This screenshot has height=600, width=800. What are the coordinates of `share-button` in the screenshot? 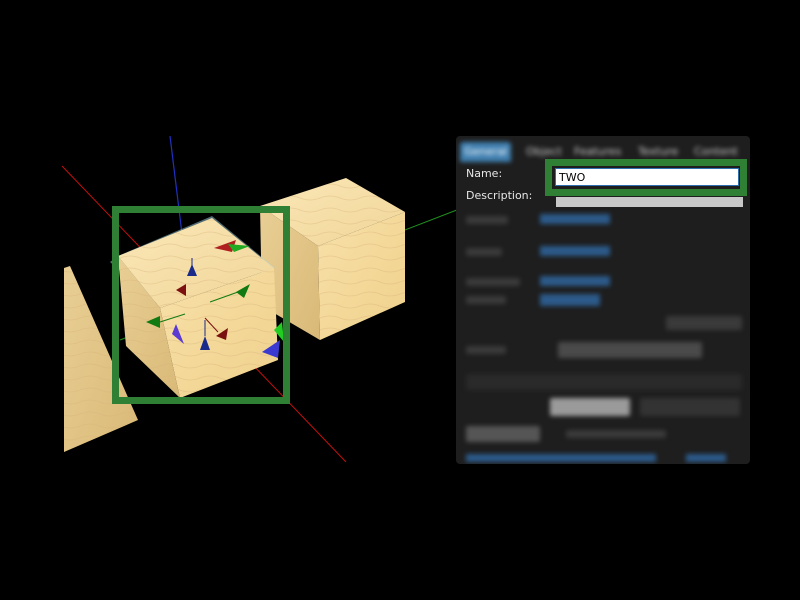 It's located at (503, 434).